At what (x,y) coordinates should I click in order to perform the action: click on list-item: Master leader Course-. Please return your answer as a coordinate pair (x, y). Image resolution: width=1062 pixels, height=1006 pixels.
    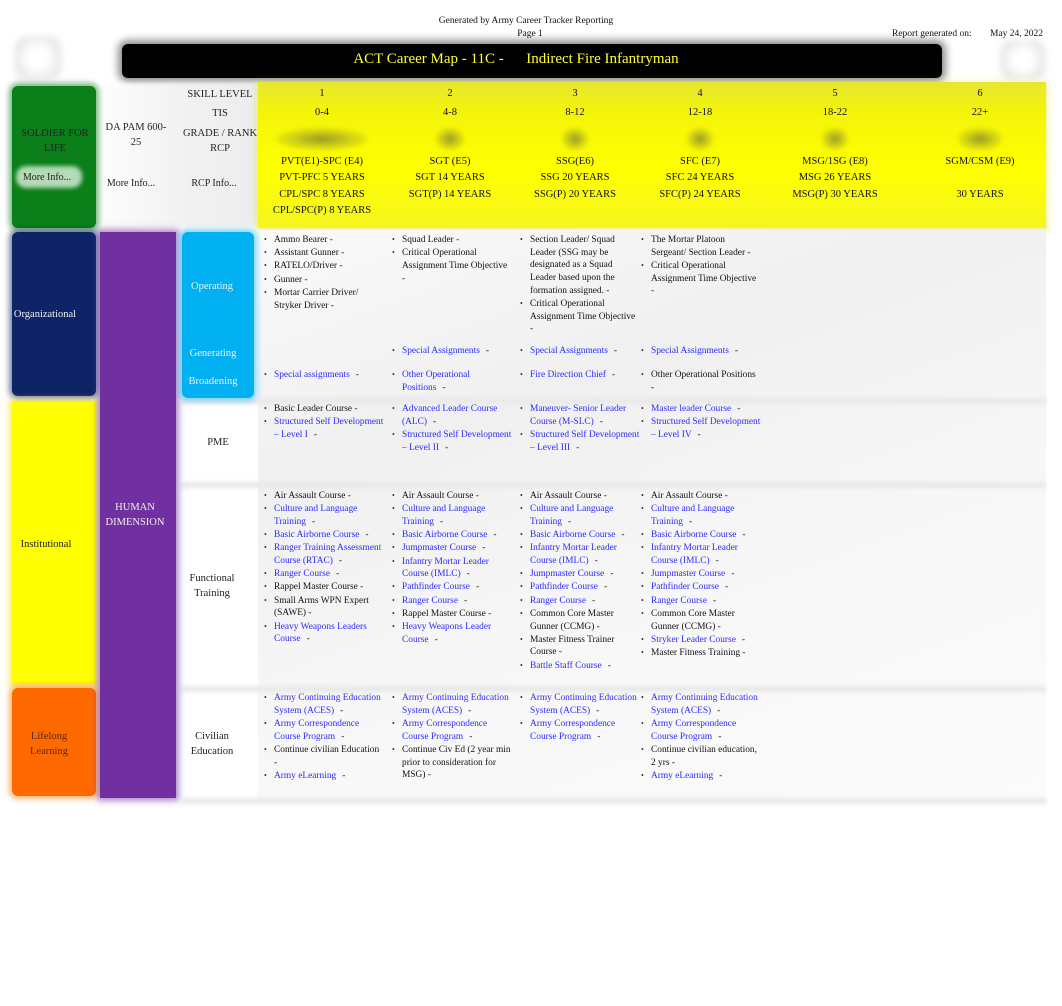
    Looking at the image, I should click on (701, 409).